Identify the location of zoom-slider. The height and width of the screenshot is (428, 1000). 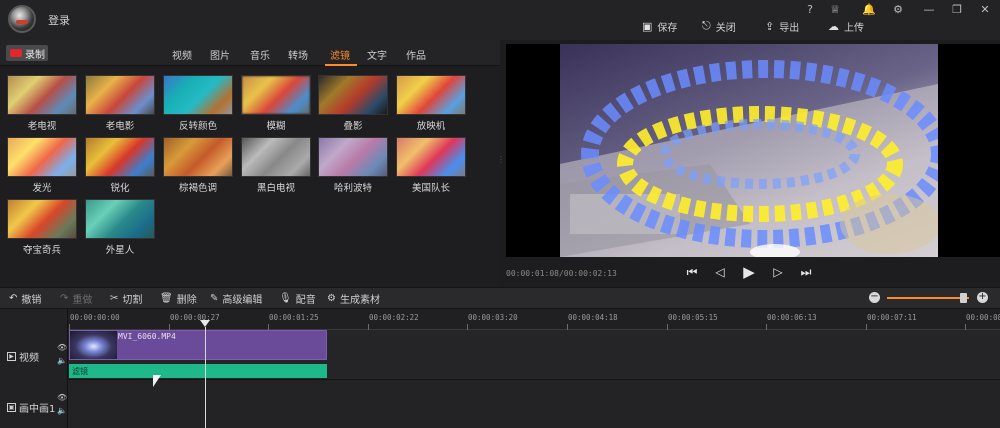
(928, 298).